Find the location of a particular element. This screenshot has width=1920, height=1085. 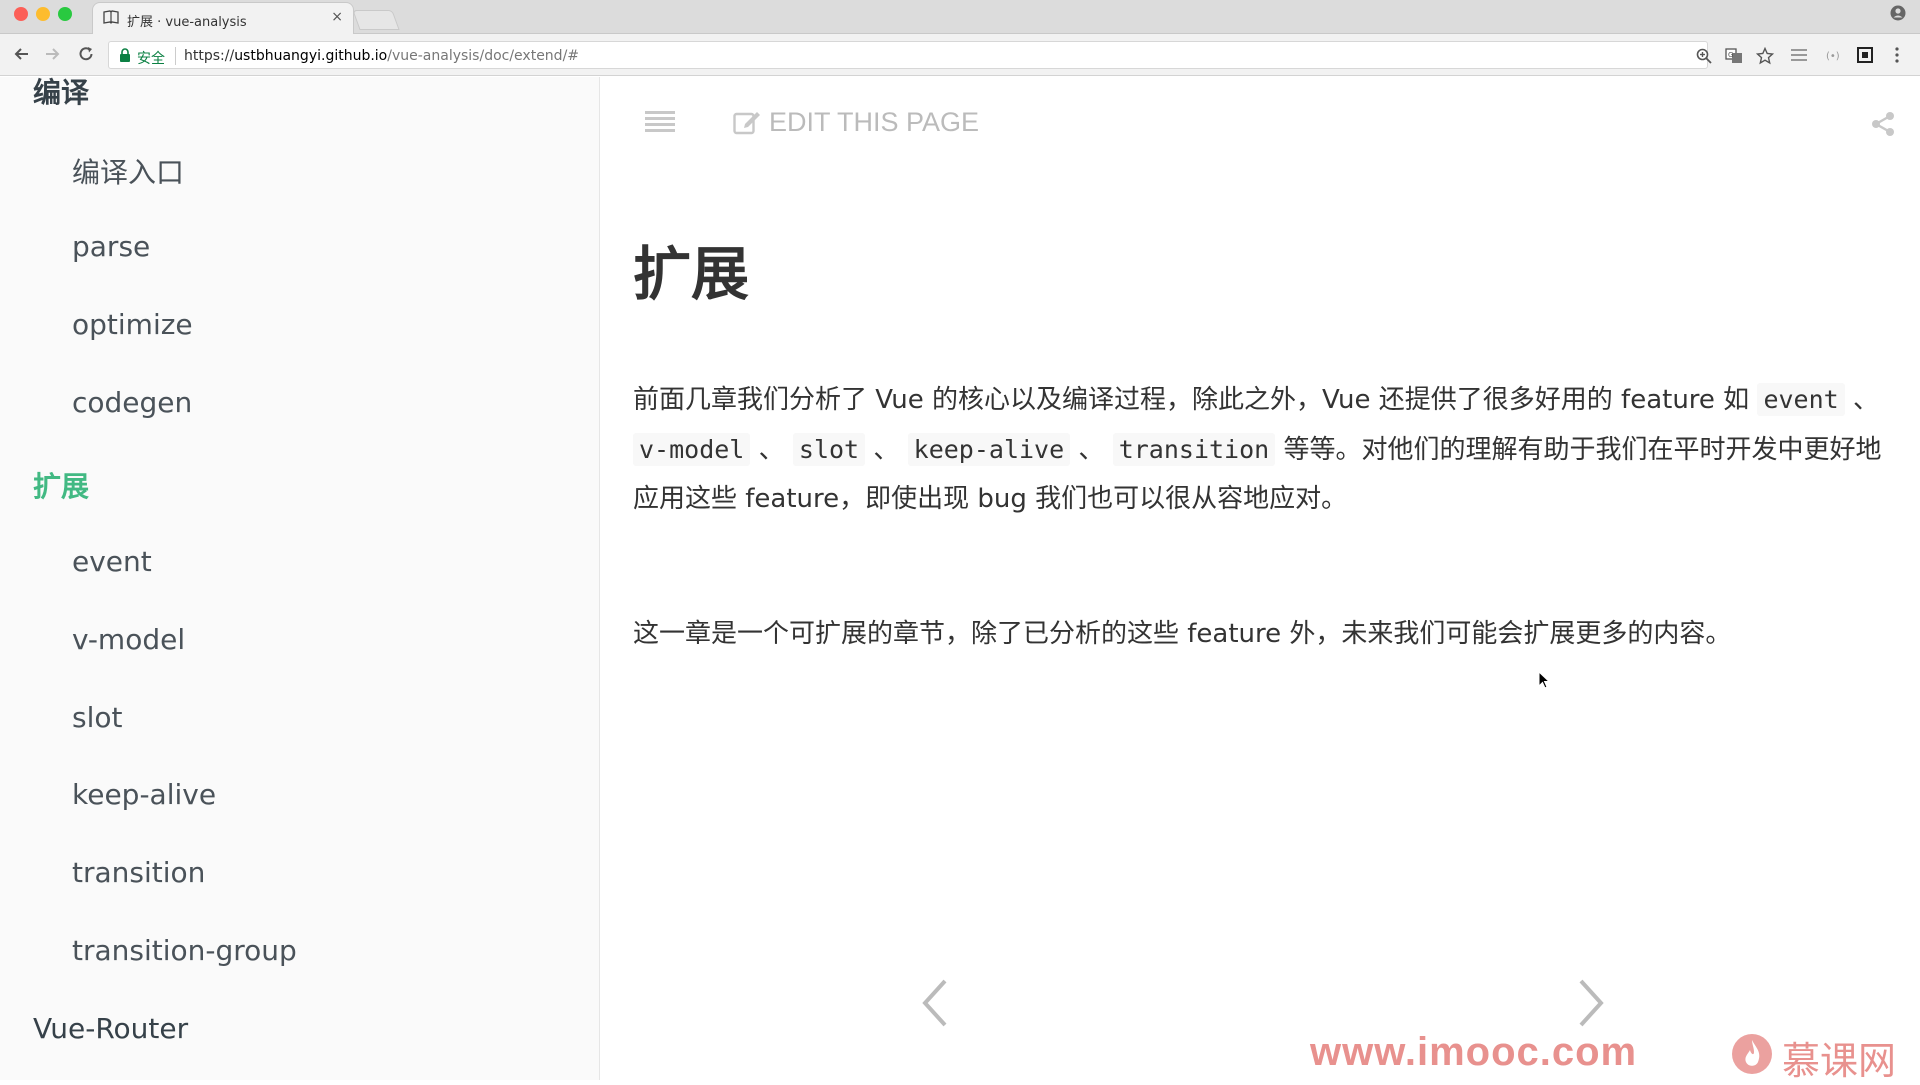

extension-square-icon is located at coordinates (1865, 55).